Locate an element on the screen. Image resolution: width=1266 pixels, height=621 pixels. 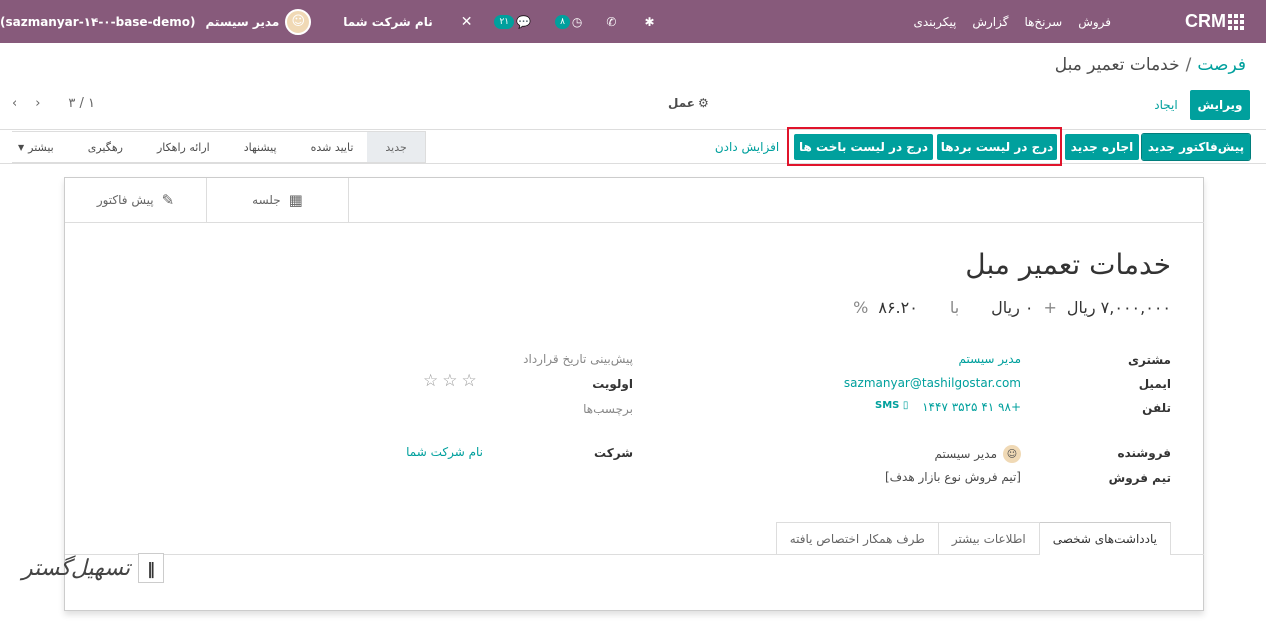
tab-internal-notes: یادداشت‌های شخصی is located at coordinates (1104, 538).